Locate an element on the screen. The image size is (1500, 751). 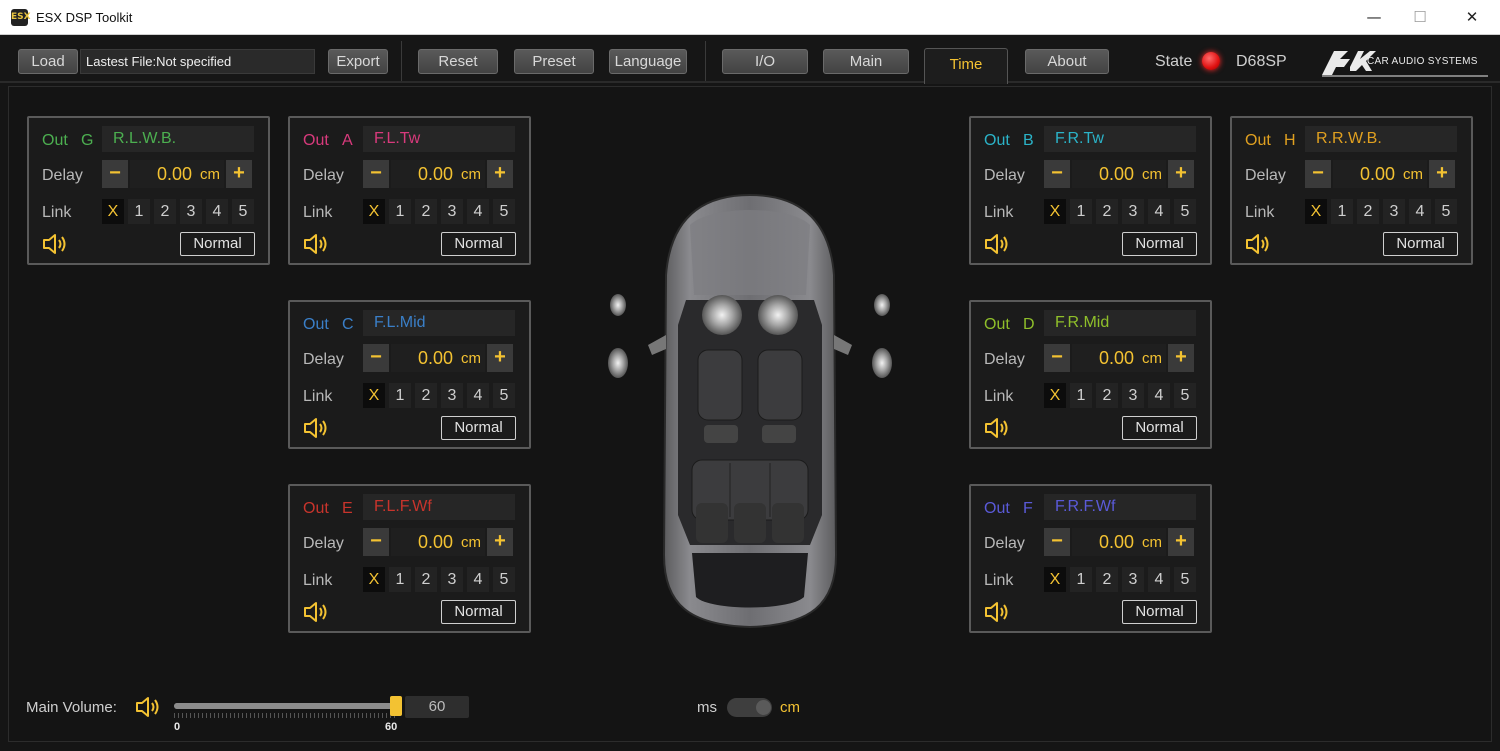
main-volume-value: 60 is located at coordinates (437, 707).